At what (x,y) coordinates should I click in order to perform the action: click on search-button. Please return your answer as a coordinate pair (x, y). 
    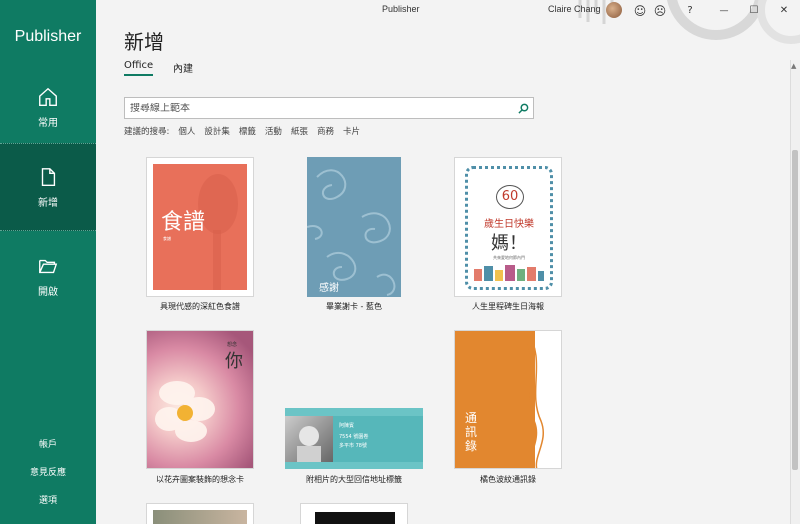
    Looking at the image, I should click on (523, 108).